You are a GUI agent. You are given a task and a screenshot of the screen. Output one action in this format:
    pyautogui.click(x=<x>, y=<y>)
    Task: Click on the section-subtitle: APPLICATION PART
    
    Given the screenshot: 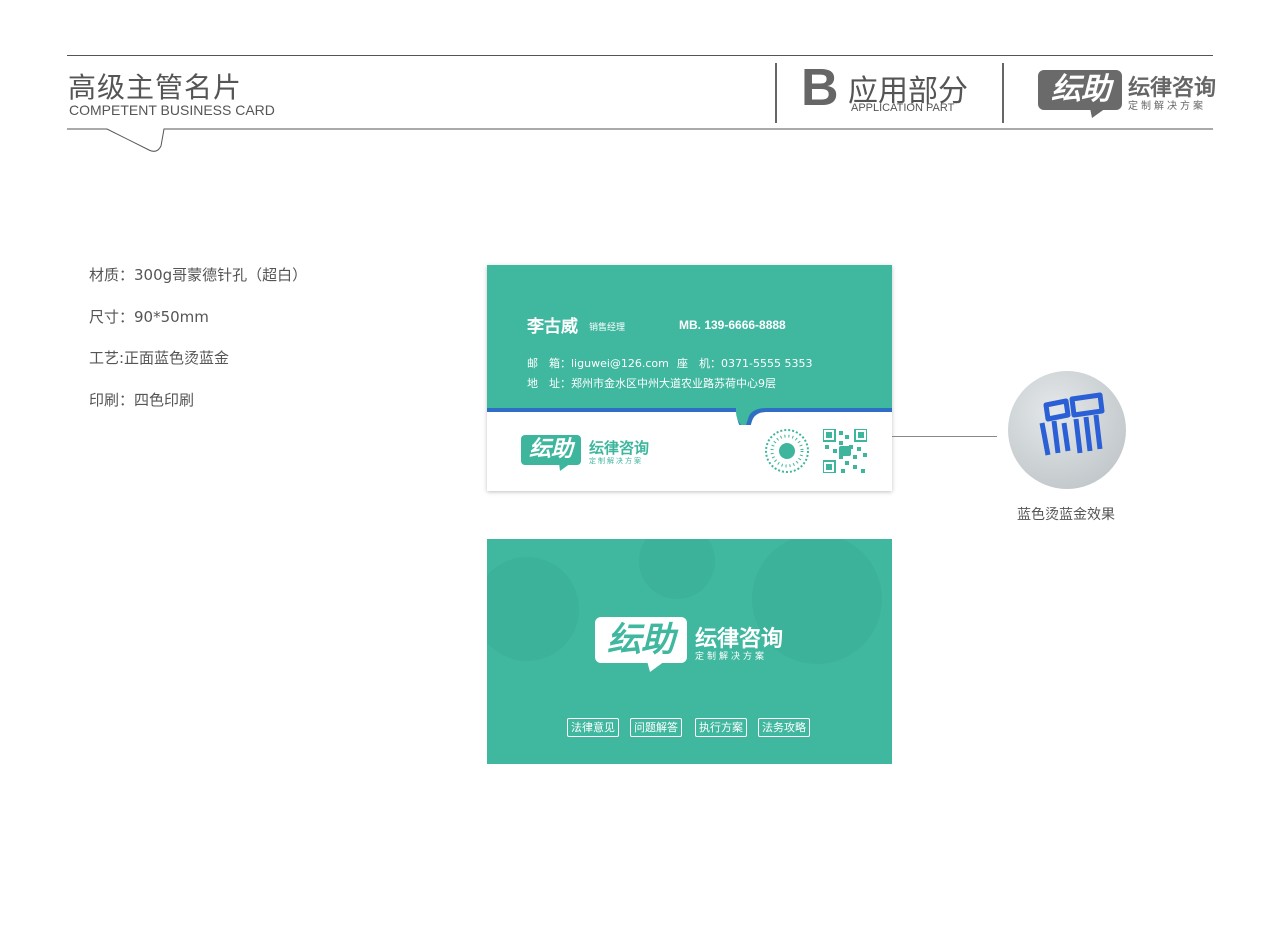 What is the action you would take?
    pyautogui.click(x=903, y=108)
    